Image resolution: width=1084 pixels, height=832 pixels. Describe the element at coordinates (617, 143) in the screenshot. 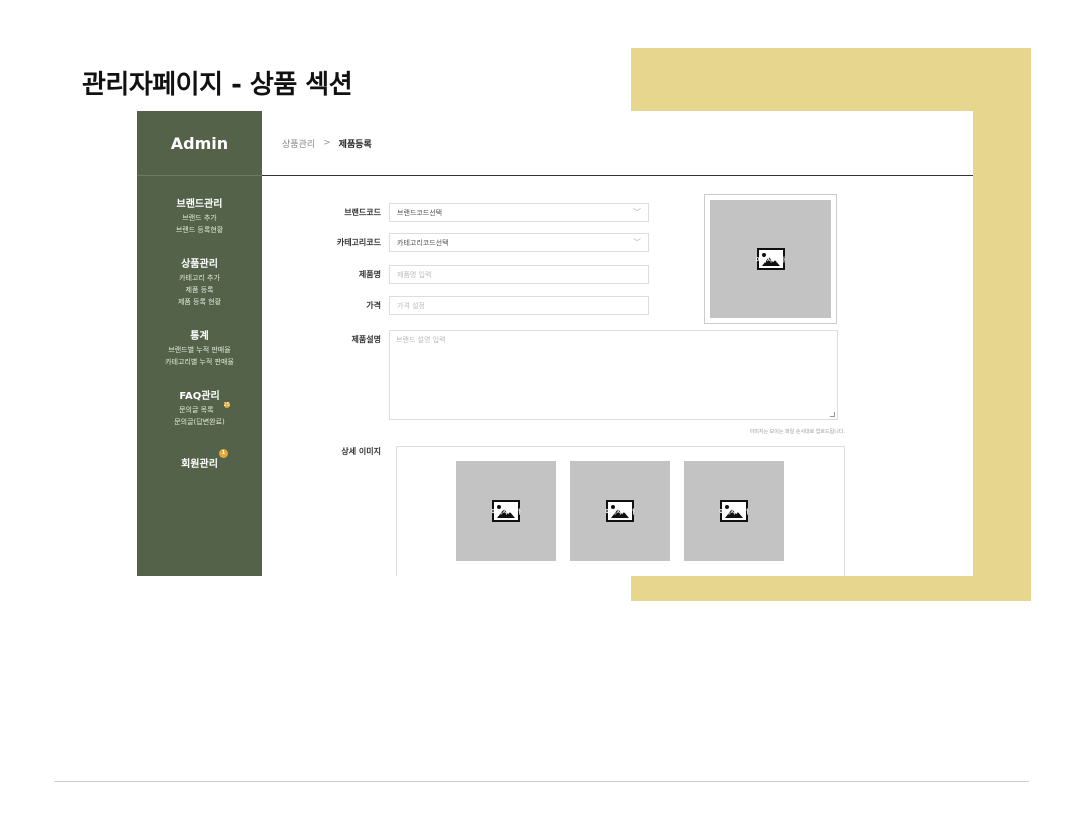

I see `breadcrumb: 상품관리 > 제품등록` at that location.